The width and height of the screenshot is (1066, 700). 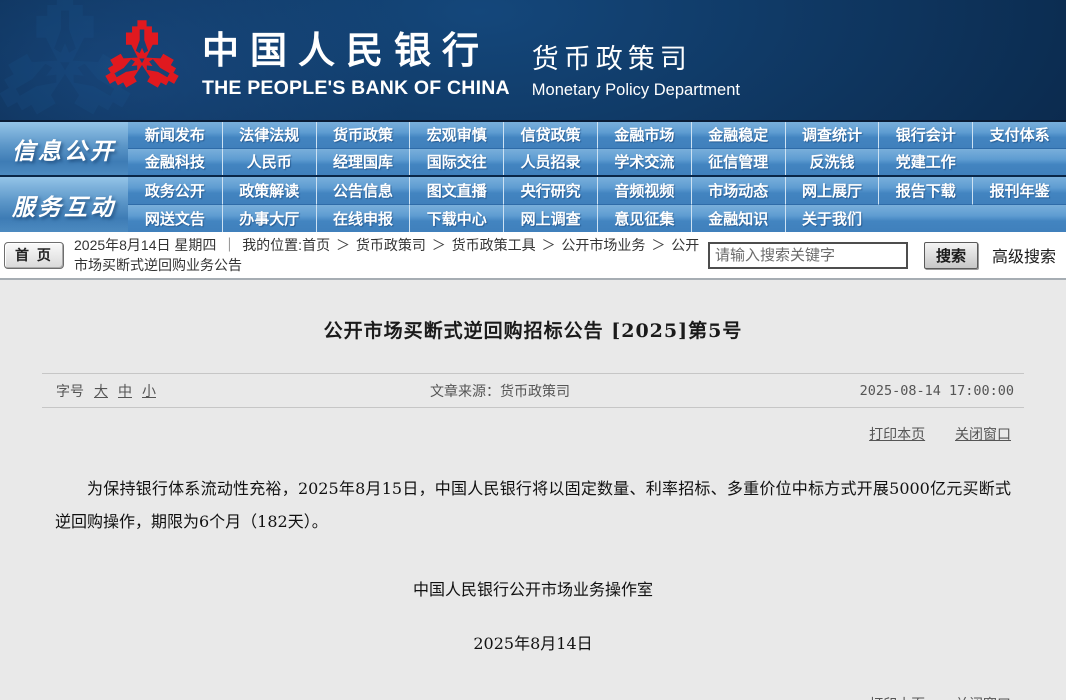 What do you see at coordinates (456, 135) in the screenshot?
I see `nav-item-macroprudential: 宏观审慎` at bounding box center [456, 135].